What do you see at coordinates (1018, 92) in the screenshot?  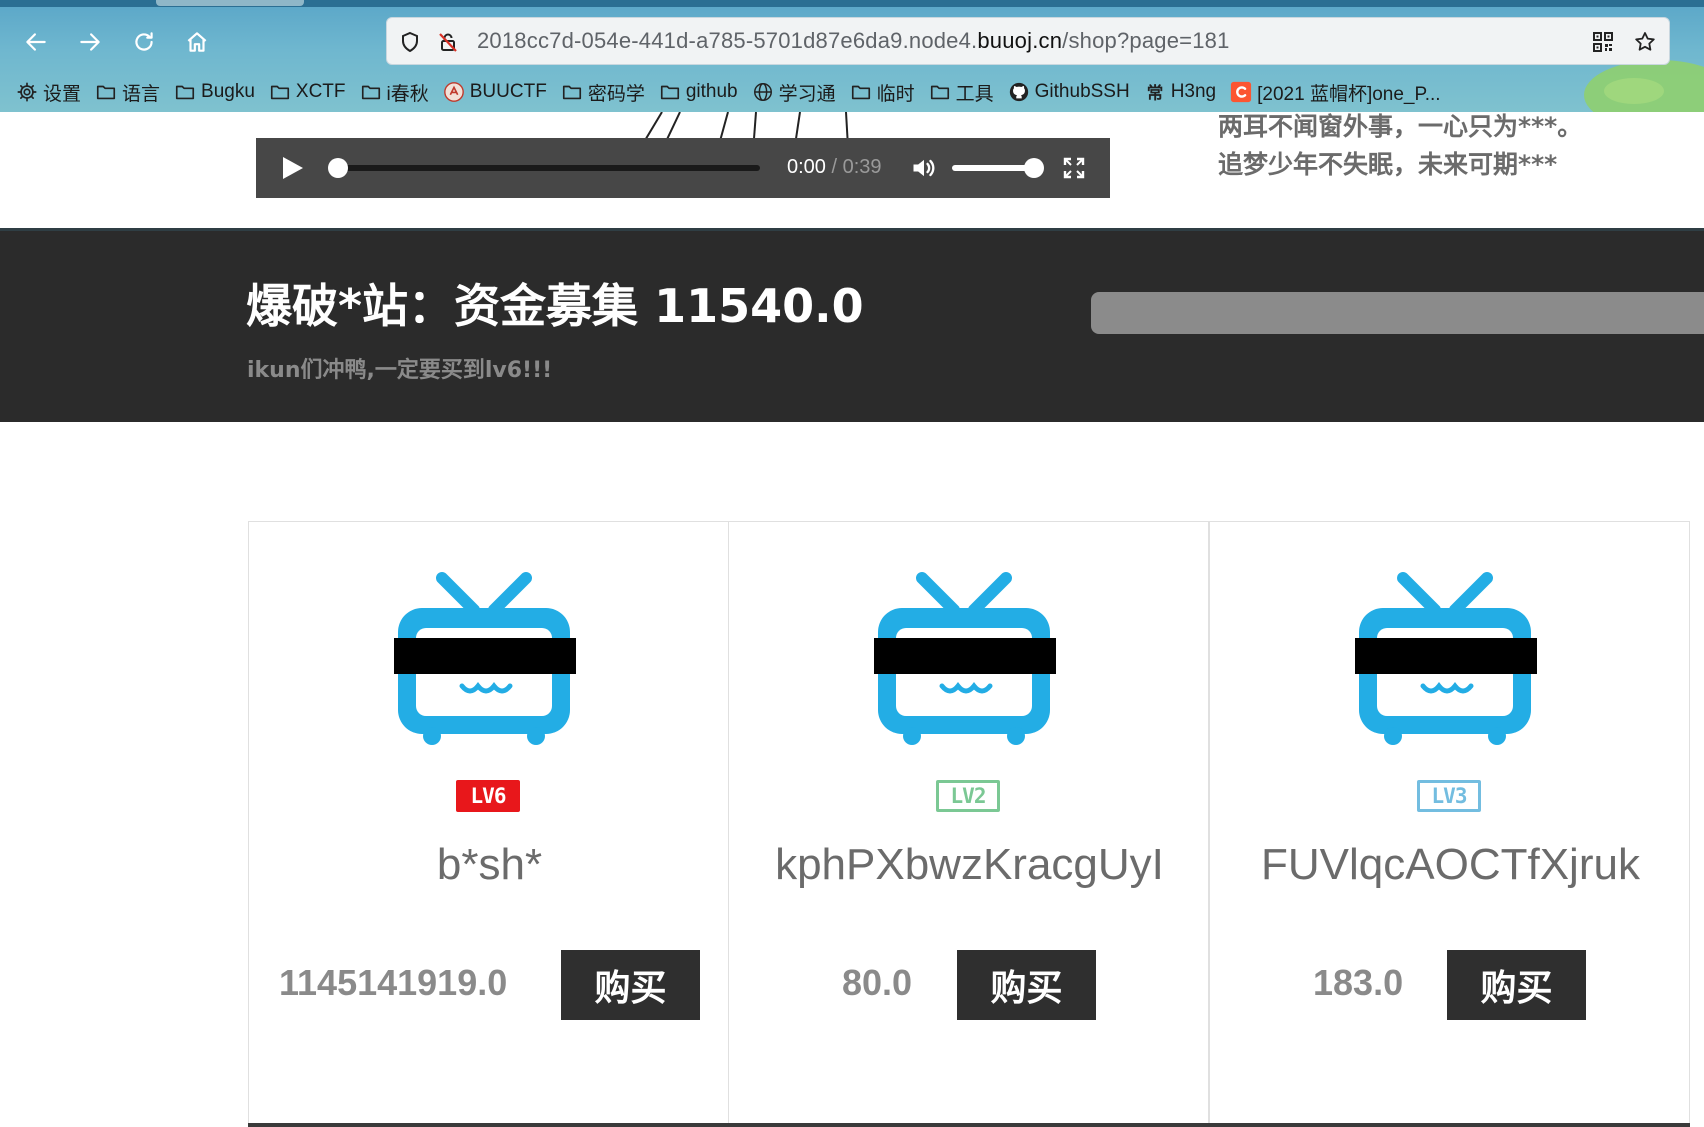 I see `github-icon` at bounding box center [1018, 92].